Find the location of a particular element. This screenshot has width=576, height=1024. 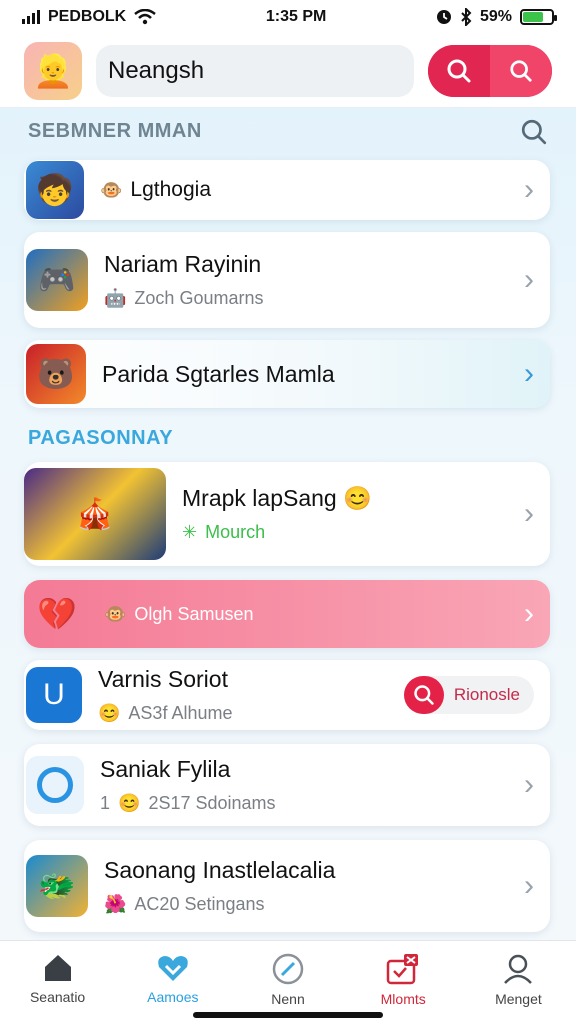

section-title: SEBMNER MMAN is located at coordinates (115, 131).